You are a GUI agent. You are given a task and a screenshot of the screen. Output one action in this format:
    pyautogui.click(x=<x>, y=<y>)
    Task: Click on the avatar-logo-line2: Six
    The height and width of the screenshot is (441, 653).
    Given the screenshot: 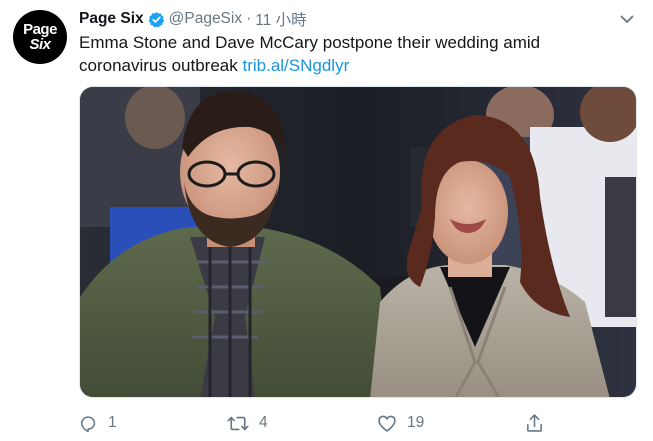 What is the action you would take?
    pyautogui.click(x=40, y=44)
    